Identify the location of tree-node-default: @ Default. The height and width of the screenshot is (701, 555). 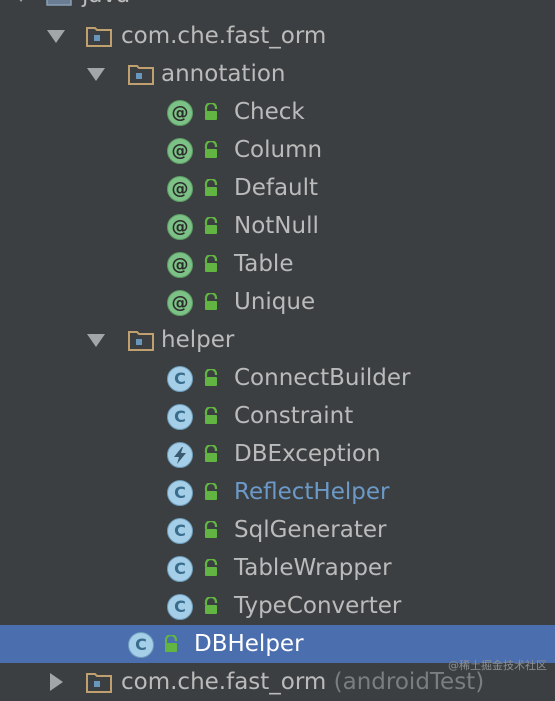
(277, 188).